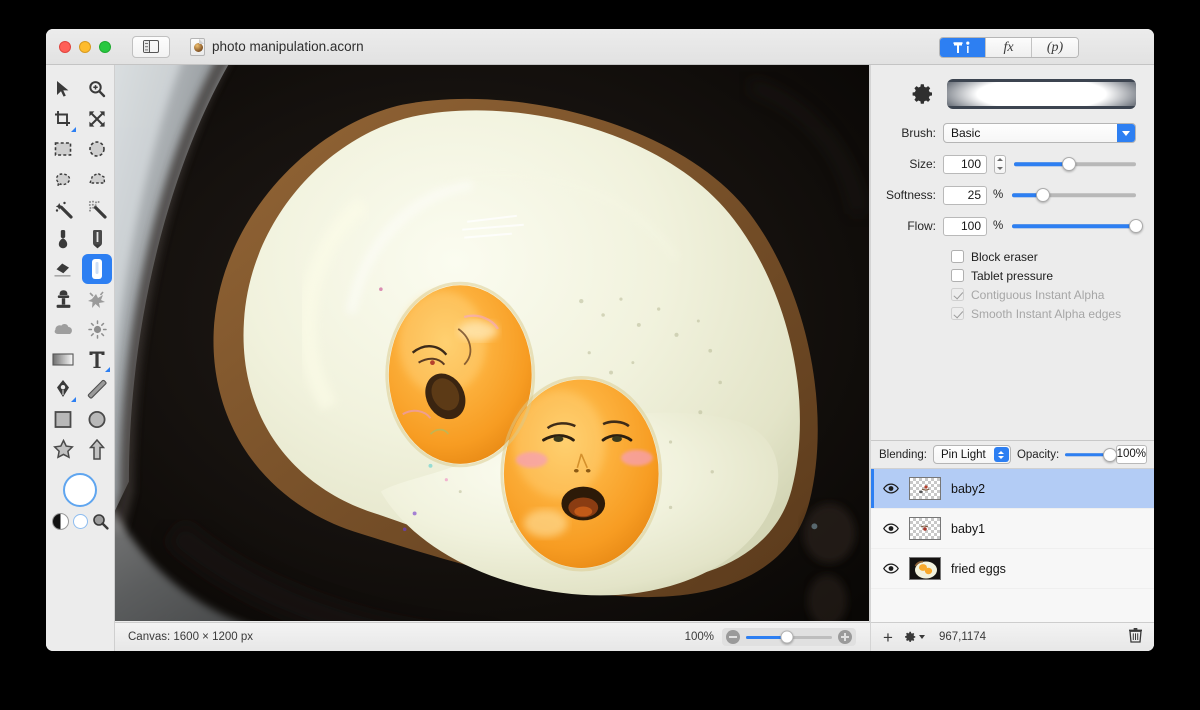 The image size is (1200, 710). I want to click on zoom-in-icon, so click(845, 637).